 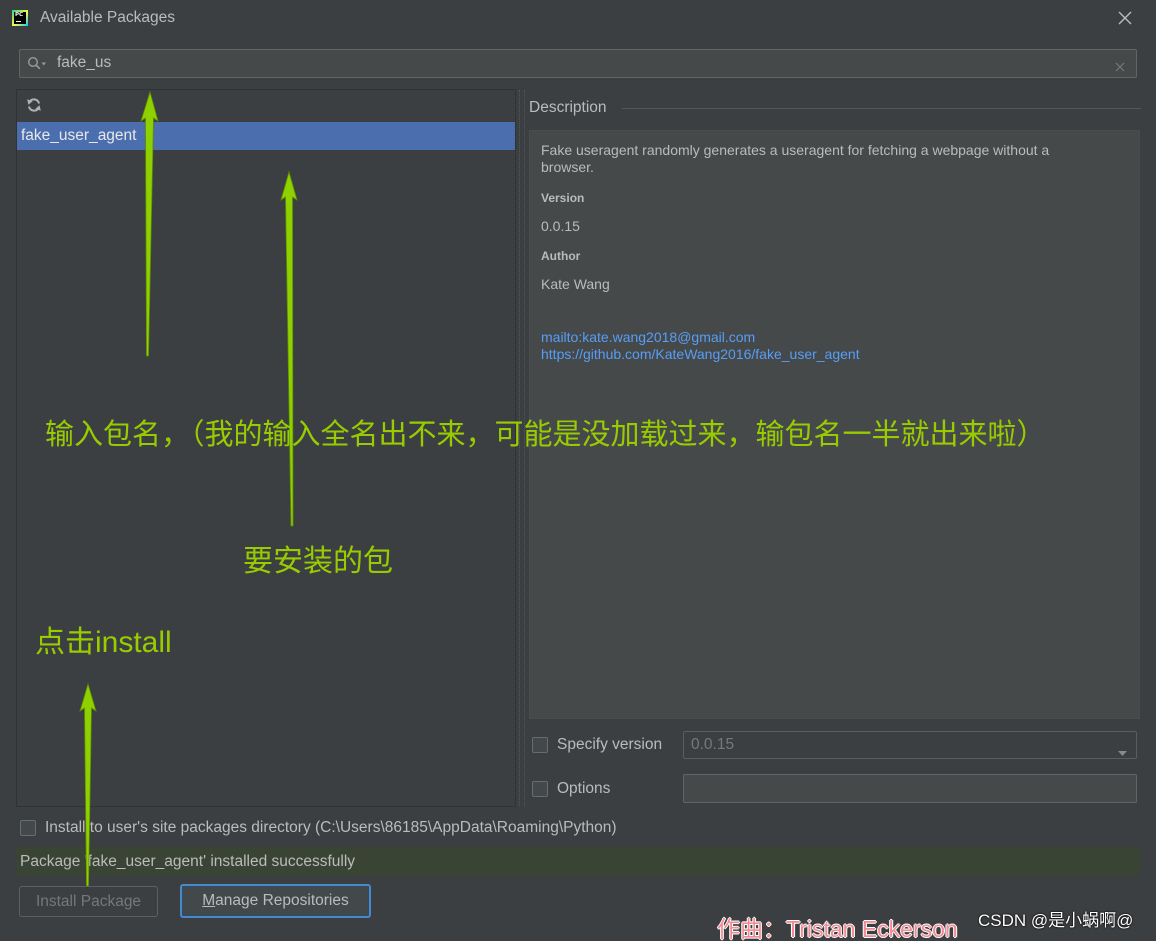 I want to click on pycharm-logo-icon: PC, so click(x=20, y=18).